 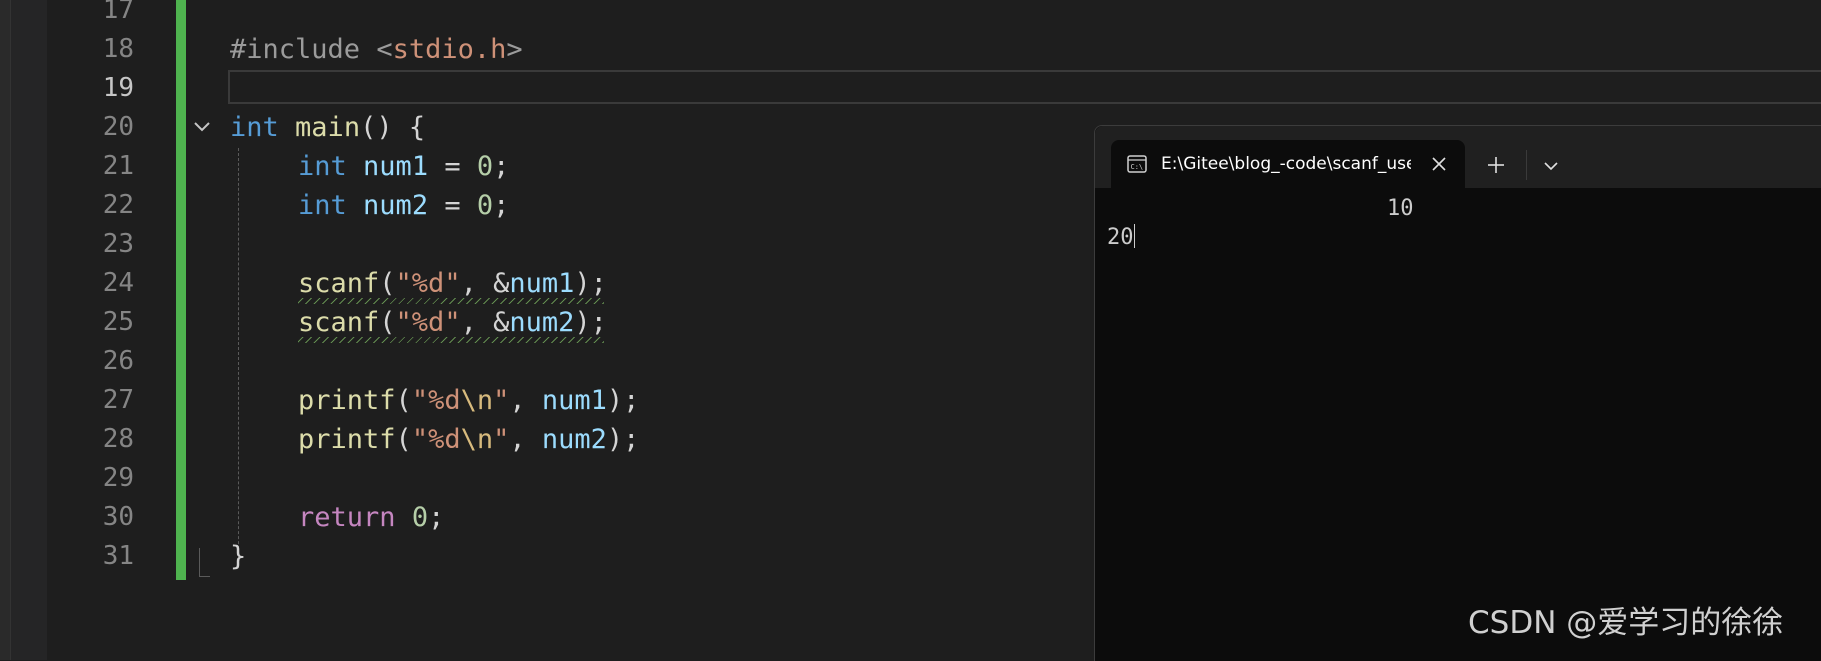 I want to click on function-name: main, so click(x=328, y=127).